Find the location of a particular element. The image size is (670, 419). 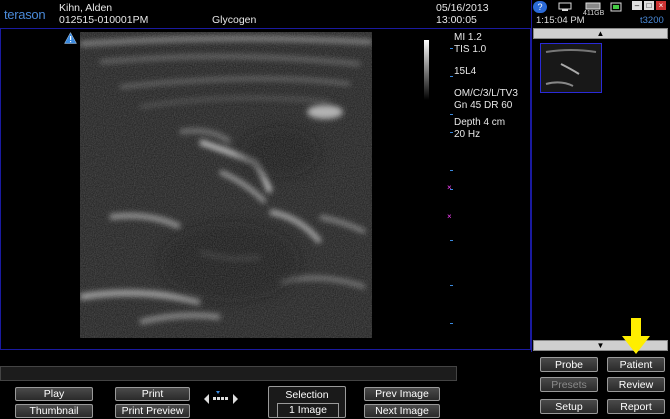

selection-box: Selection 1 Image is located at coordinates (307, 402).